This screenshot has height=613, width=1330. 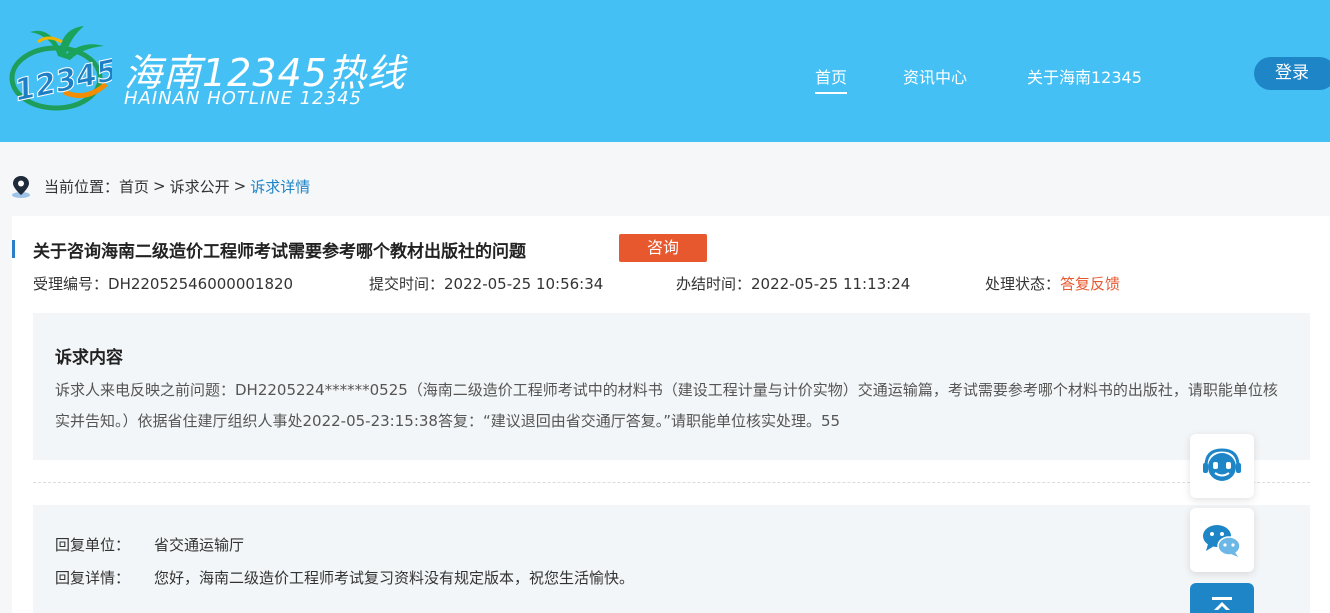 What do you see at coordinates (1023, 284) in the screenshot?
I see `status-label: 处理状态：` at bounding box center [1023, 284].